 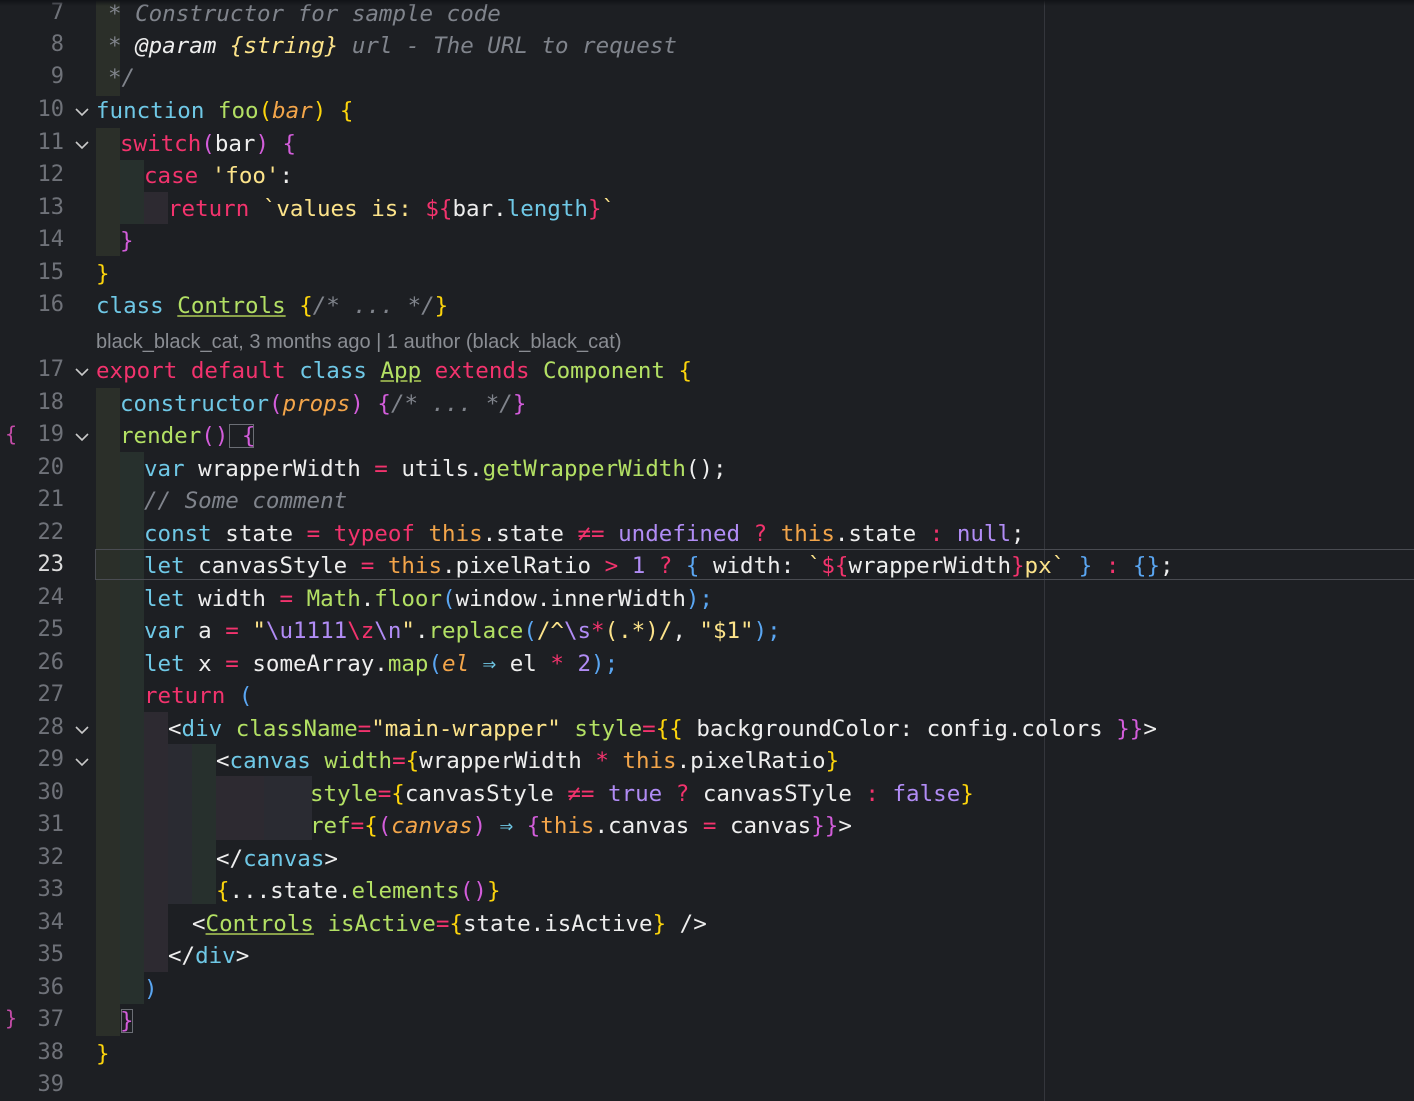 What do you see at coordinates (51, 727) in the screenshot?
I see `line-number: 28` at bounding box center [51, 727].